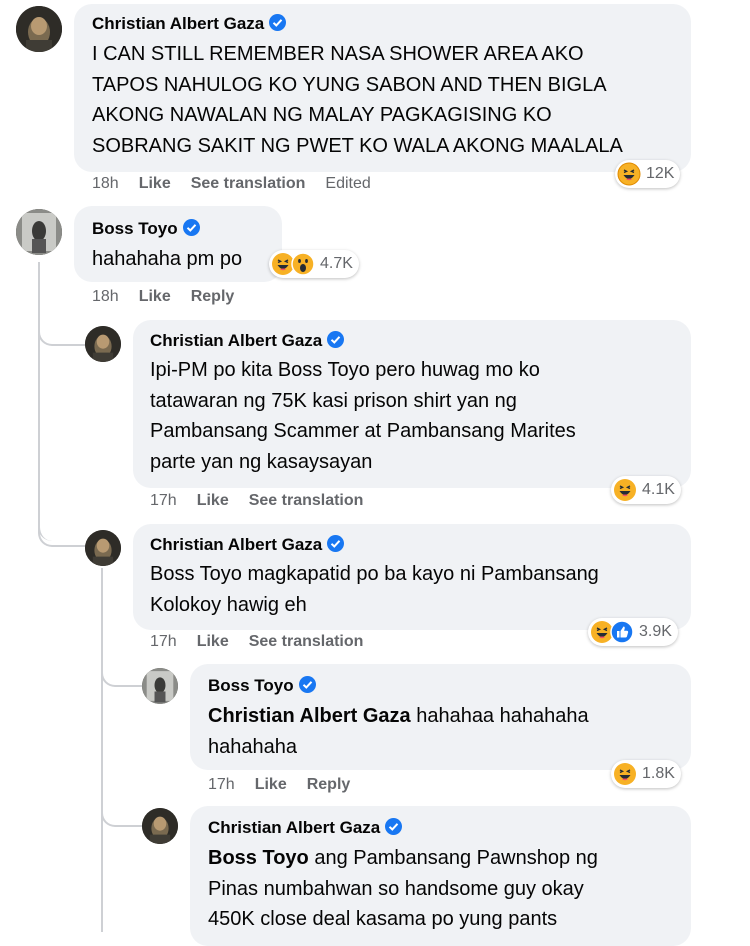 The image size is (750, 946). I want to click on mention-link: Boss Toyo, so click(258, 858).